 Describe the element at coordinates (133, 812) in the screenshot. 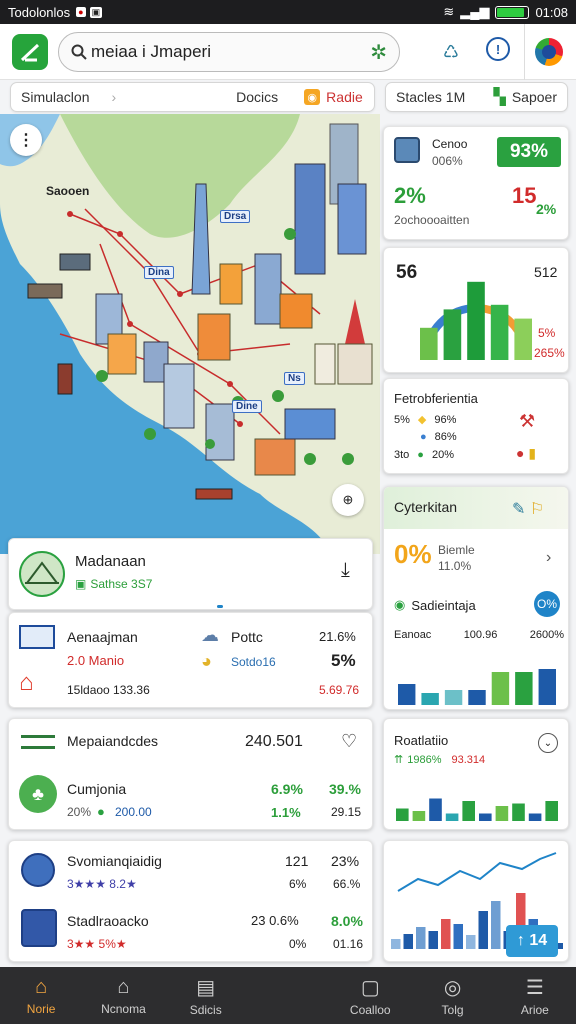

I see `finance-amount: 200.00` at that location.